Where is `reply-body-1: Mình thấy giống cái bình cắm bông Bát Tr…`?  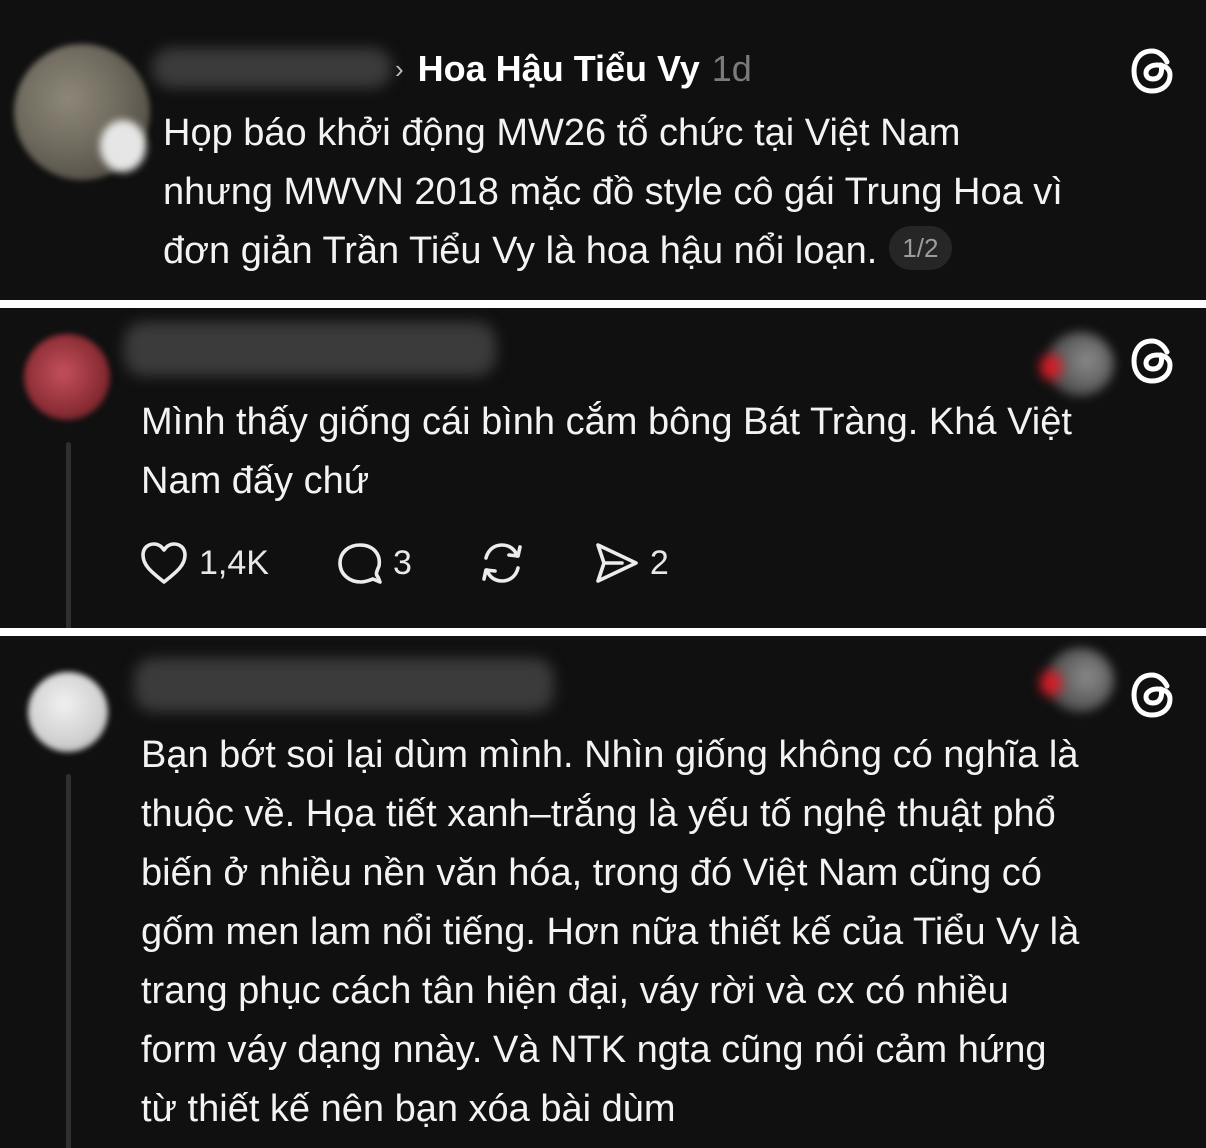
reply-body-1: Mình thấy giống cái bình cắm bông Bát Tr… is located at coordinates (606, 452).